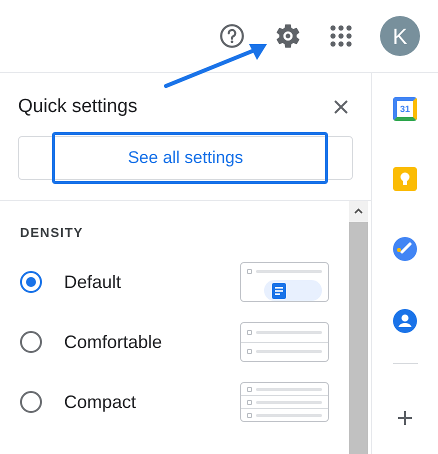 Image resolution: width=438 pixels, height=454 pixels. What do you see at coordinates (405, 249) in the screenshot?
I see `check-circle-icon` at bounding box center [405, 249].